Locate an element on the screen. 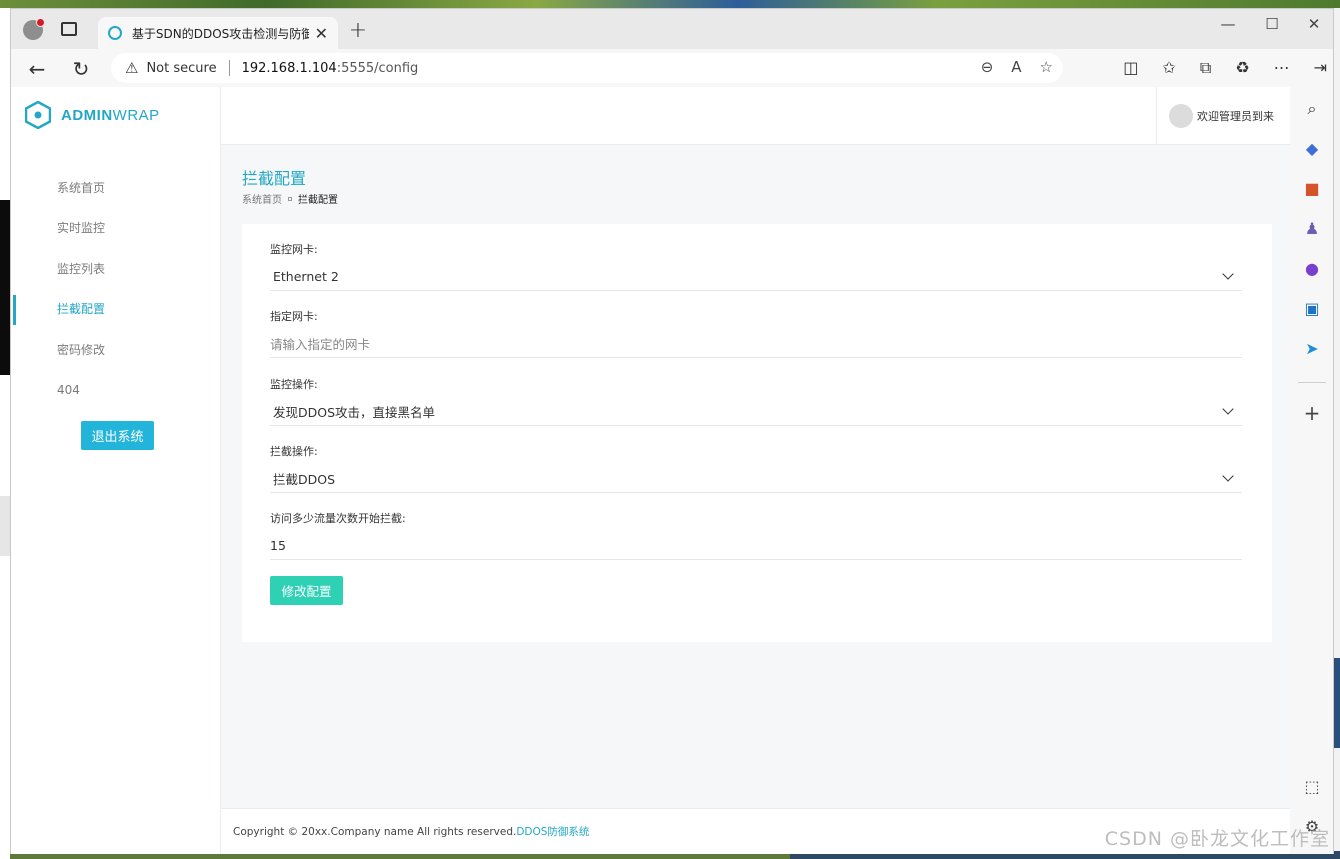 The image size is (1340, 859). block-op-select: 拦截DDOS is located at coordinates (756, 479).